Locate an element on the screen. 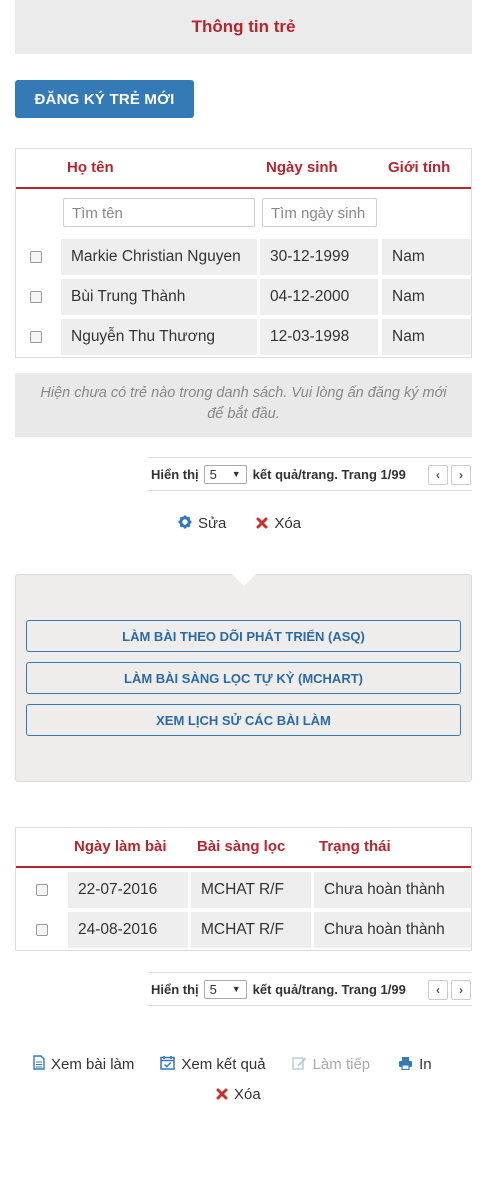 This screenshot has height=1190, width=487. table-row: Bùi Trung Thành 04-12-2000 Nam is located at coordinates (243, 297).